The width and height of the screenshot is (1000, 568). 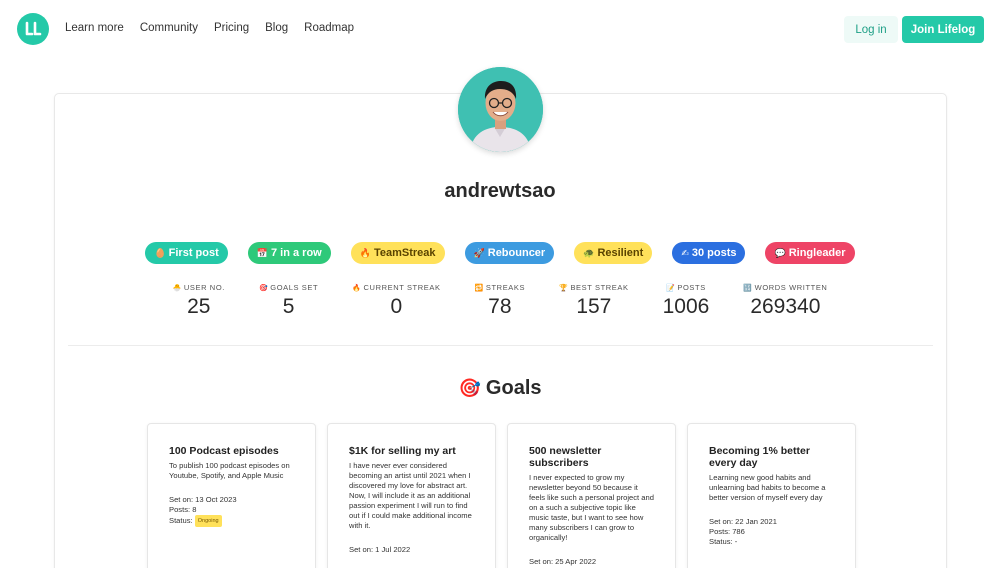 What do you see at coordinates (817, 253) in the screenshot?
I see `badge-label: Ringleader` at bounding box center [817, 253].